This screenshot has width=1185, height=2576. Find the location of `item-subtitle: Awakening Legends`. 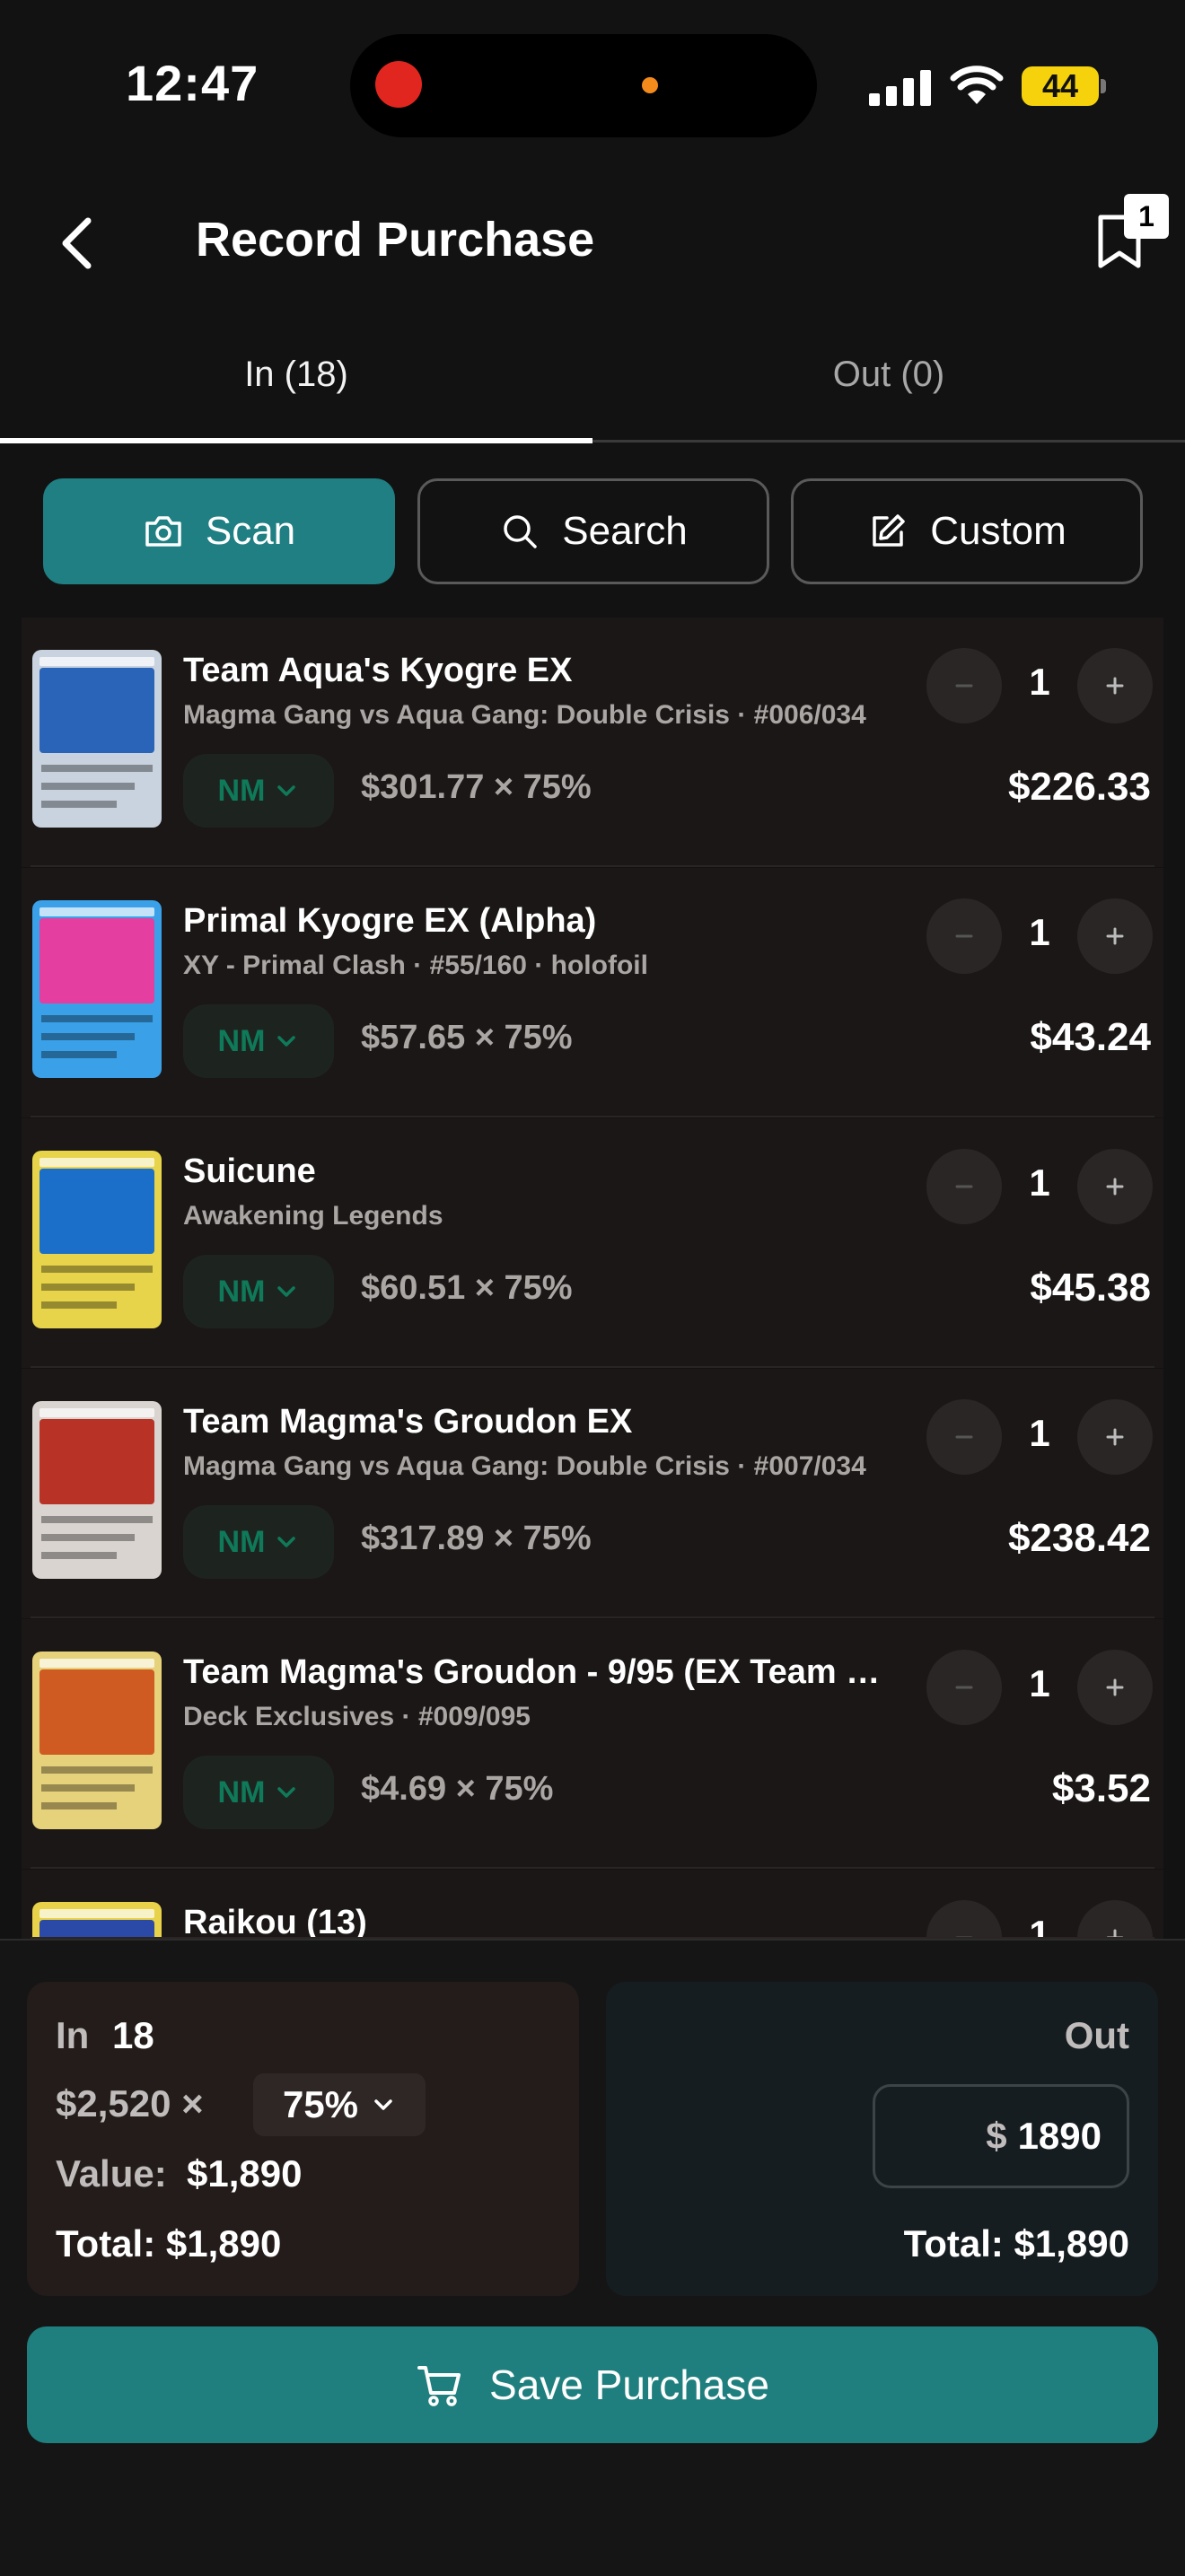

item-subtitle: Awakening Legends is located at coordinates (313, 1216).